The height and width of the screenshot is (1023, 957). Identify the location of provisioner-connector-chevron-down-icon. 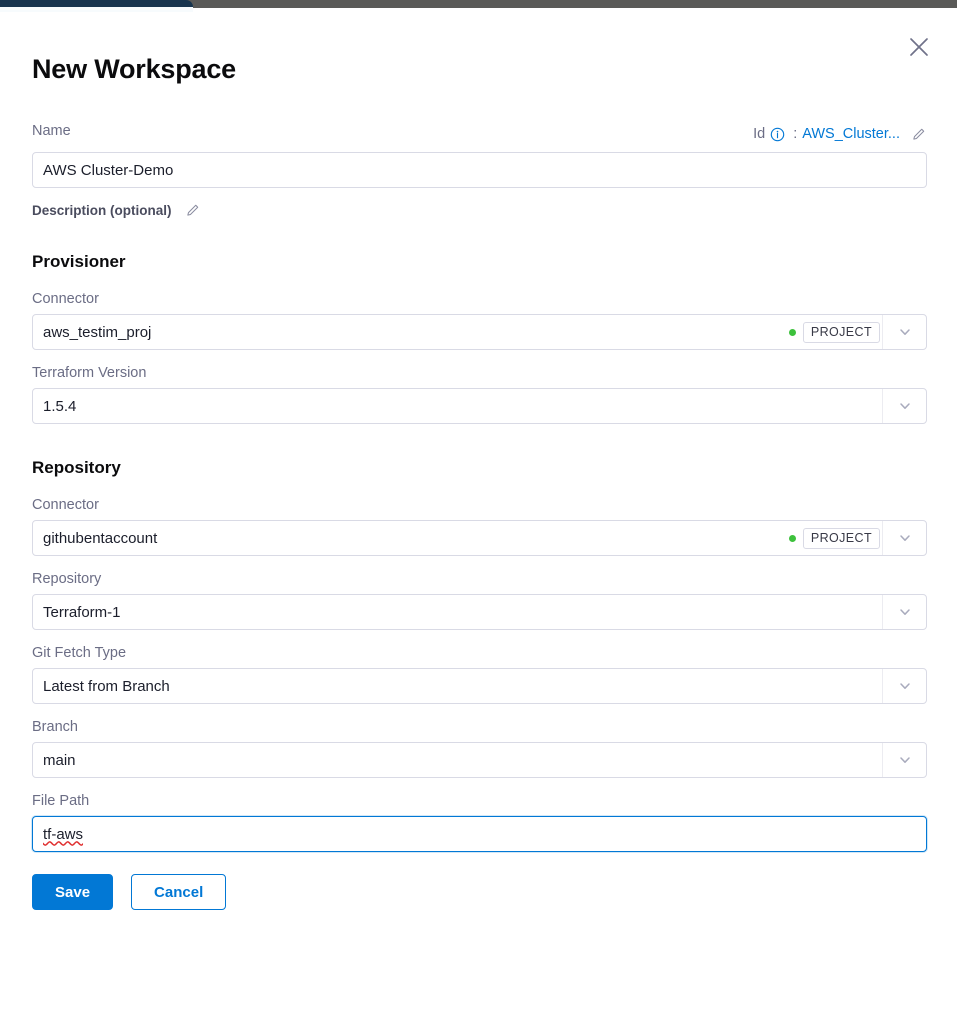
(904, 332).